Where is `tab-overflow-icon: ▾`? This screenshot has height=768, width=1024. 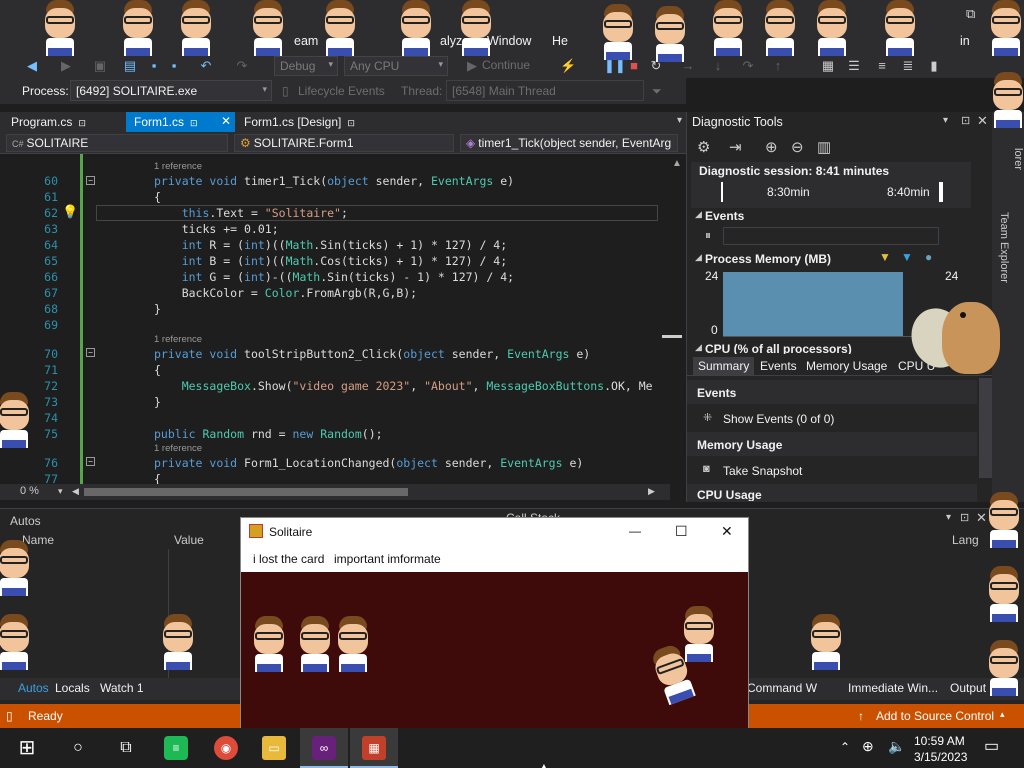
tab-overflow-icon: ▾ is located at coordinates (679, 120).